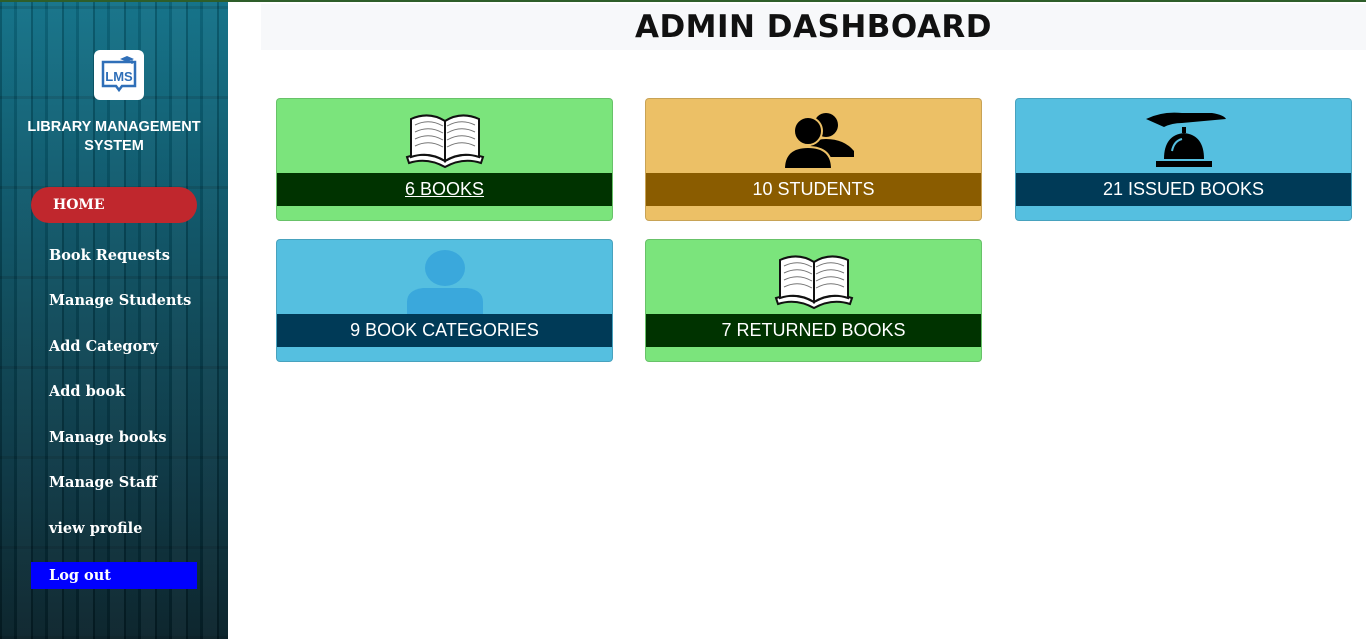  I want to click on service-bell-icon, so click(1183, 139).